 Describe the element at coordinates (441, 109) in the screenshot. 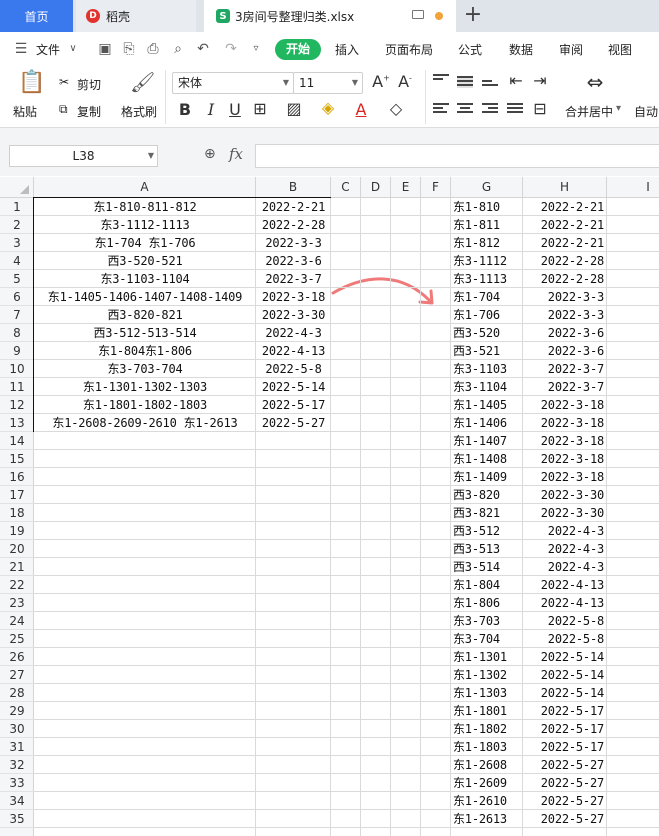

I see `align-left-icon` at that location.